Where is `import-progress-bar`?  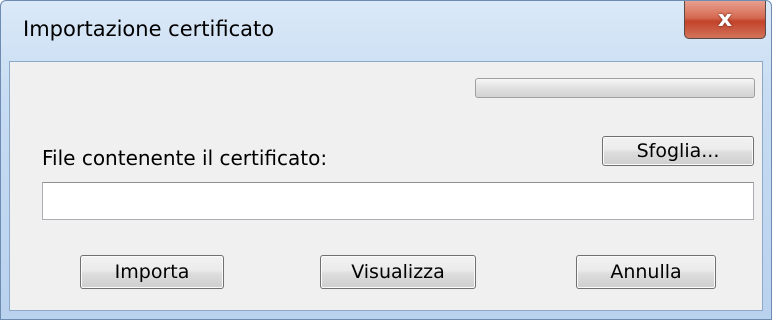 import-progress-bar is located at coordinates (615, 88).